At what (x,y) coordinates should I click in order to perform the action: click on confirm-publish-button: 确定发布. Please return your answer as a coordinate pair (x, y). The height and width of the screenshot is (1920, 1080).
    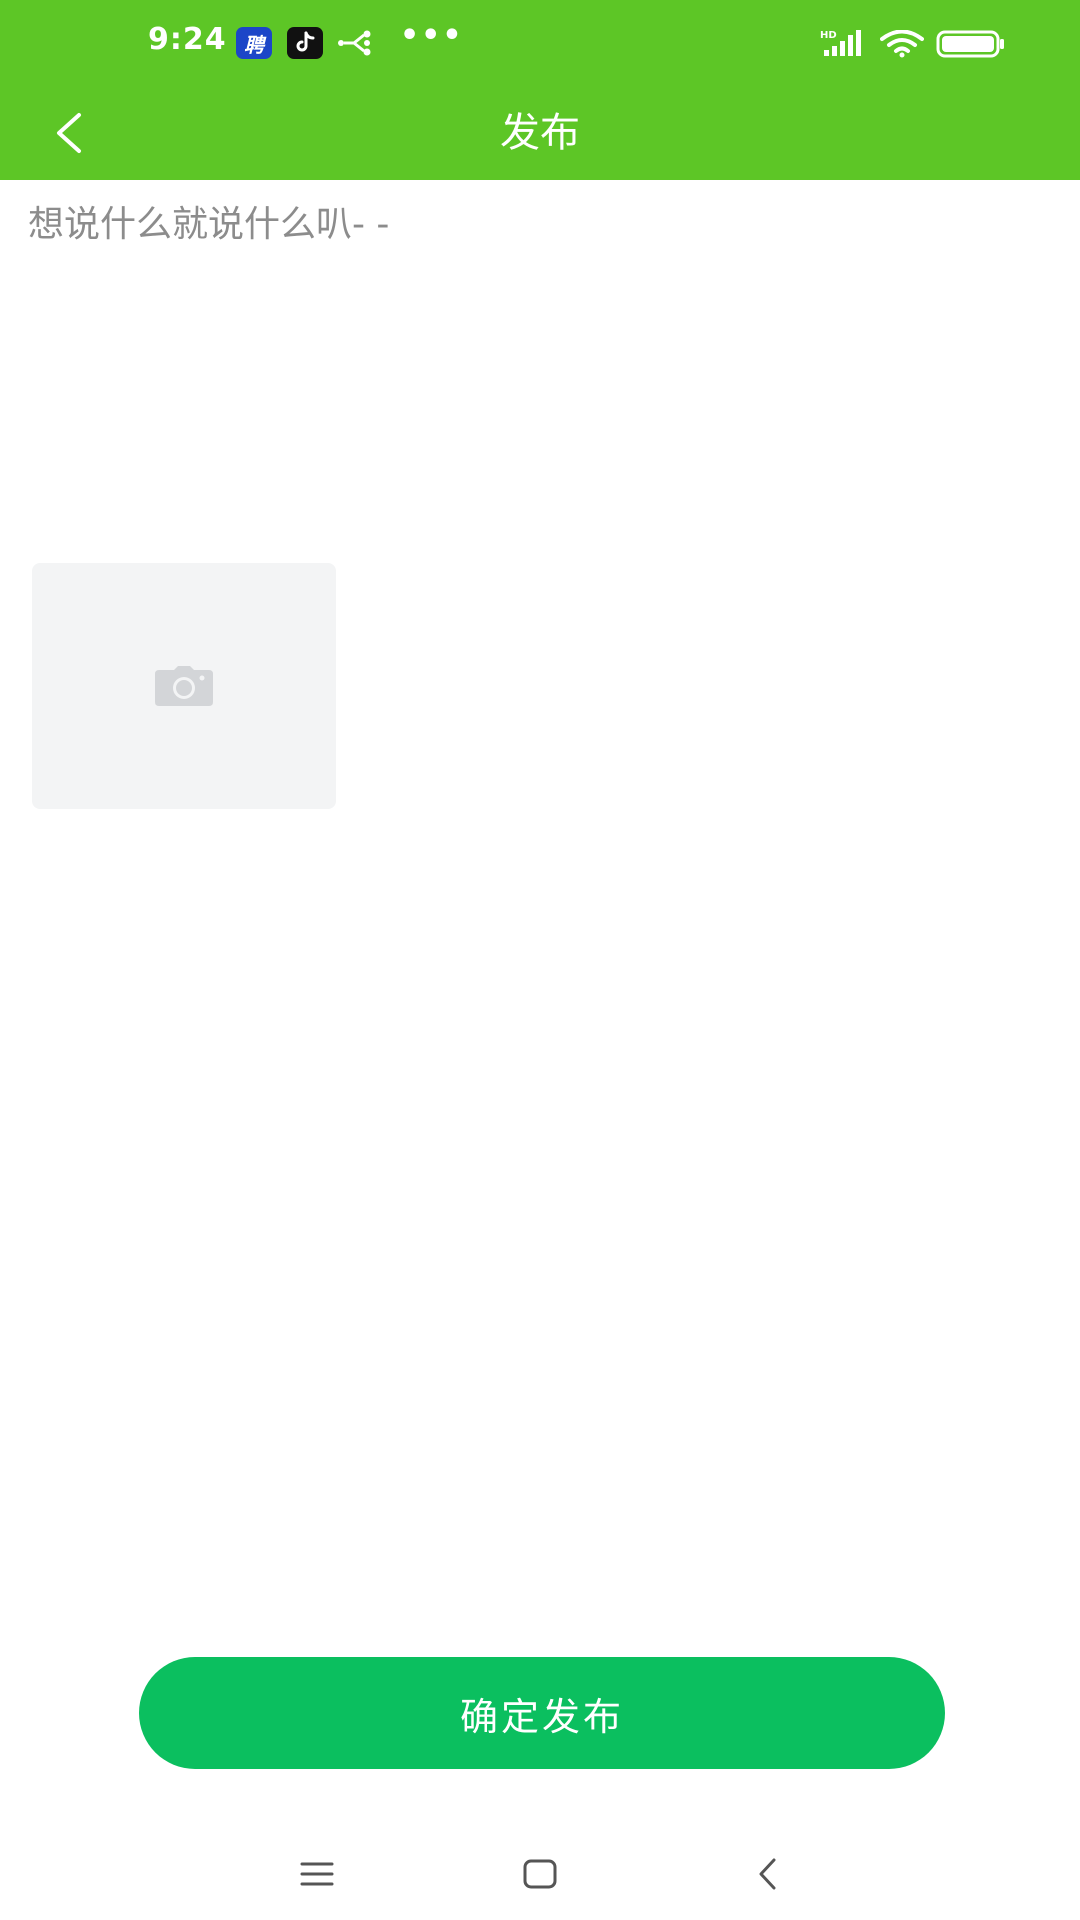
    Looking at the image, I should click on (542, 1713).